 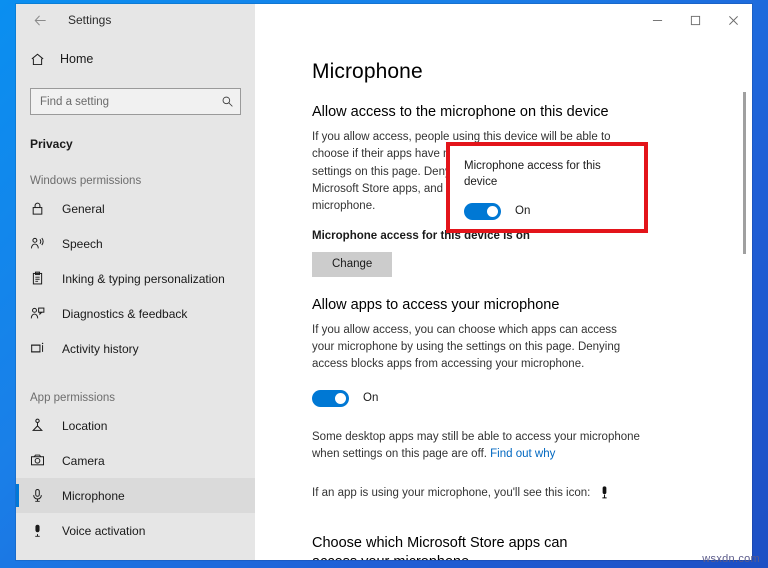 What do you see at coordinates (43, 313) in the screenshot?
I see `feedback-person-icon` at bounding box center [43, 313].